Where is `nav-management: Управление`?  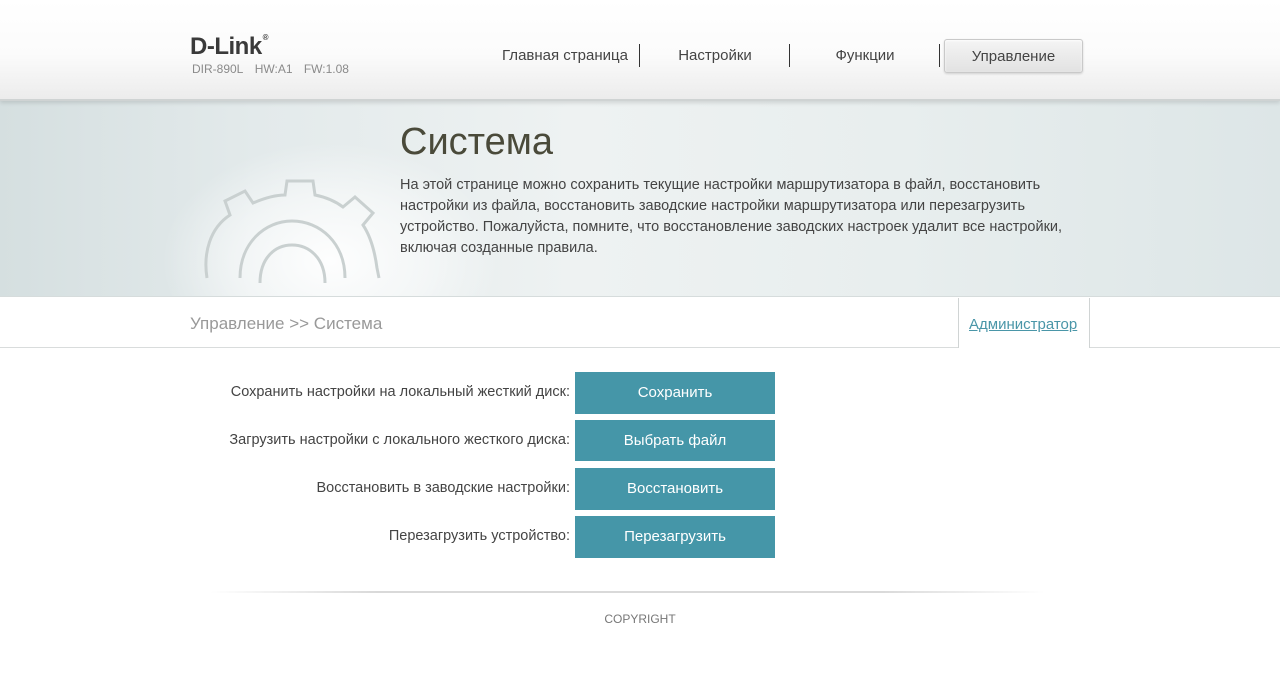 nav-management: Управление is located at coordinates (1013, 56).